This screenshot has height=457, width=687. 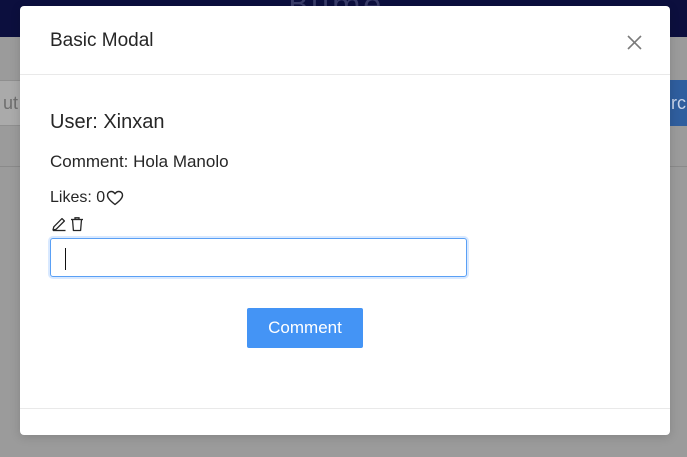 What do you see at coordinates (78, 197) in the screenshot?
I see `likes-count: Likes: 0` at bounding box center [78, 197].